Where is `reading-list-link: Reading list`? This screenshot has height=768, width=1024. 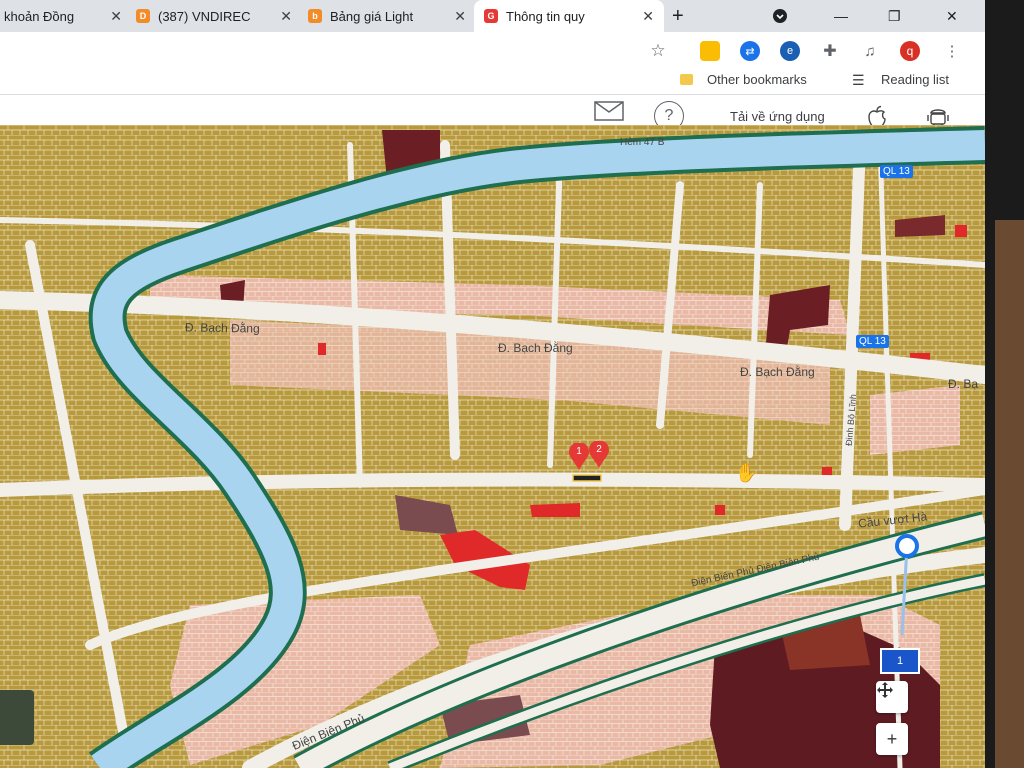 reading-list-link: Reading list is located at coordinates (915, 79).